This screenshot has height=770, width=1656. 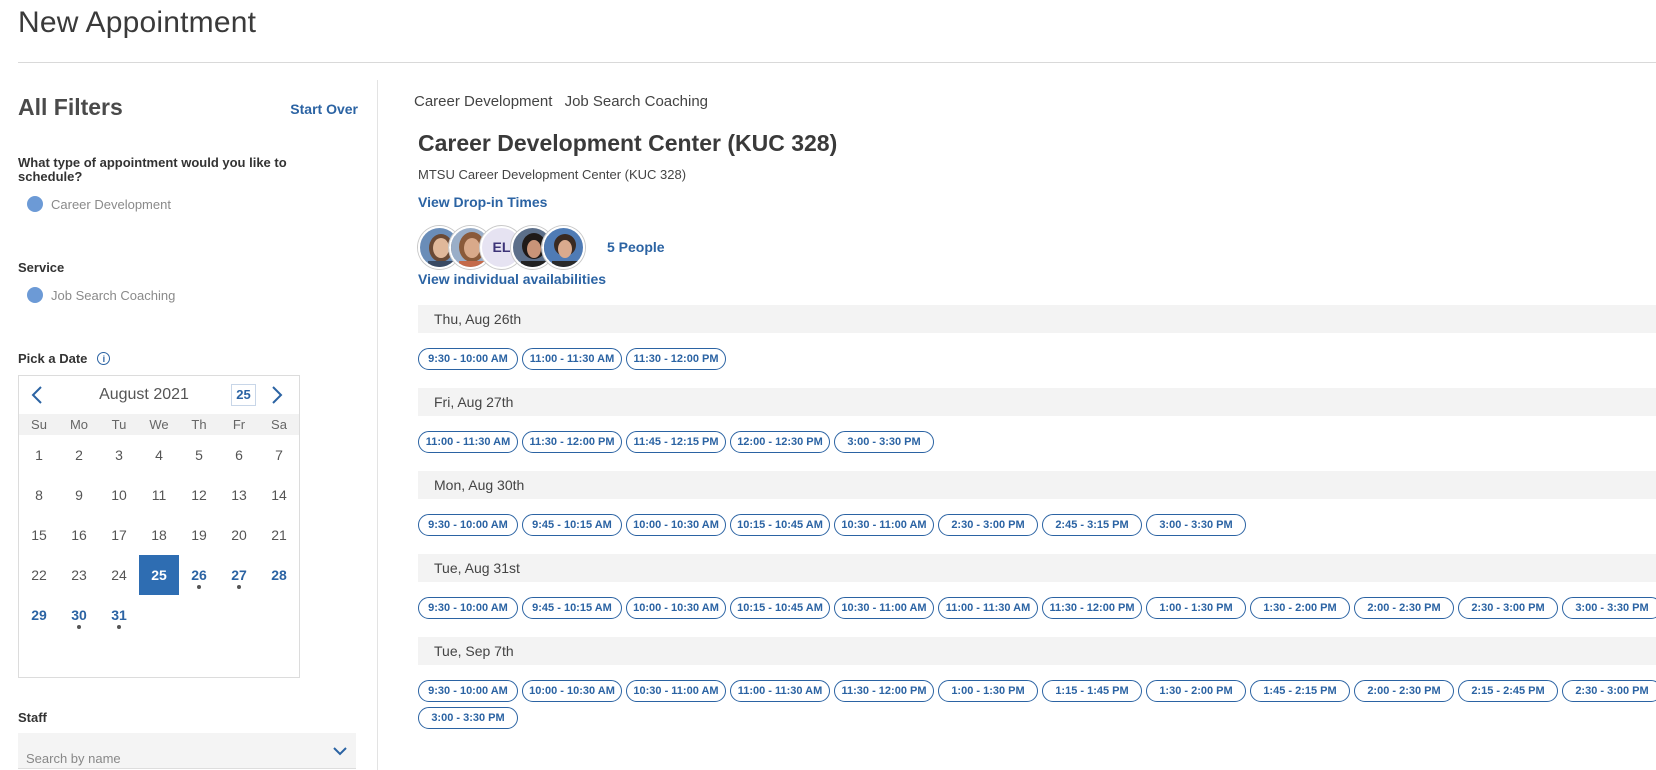 I want to click on calendar-day: 1, so click(x=39, y=455).